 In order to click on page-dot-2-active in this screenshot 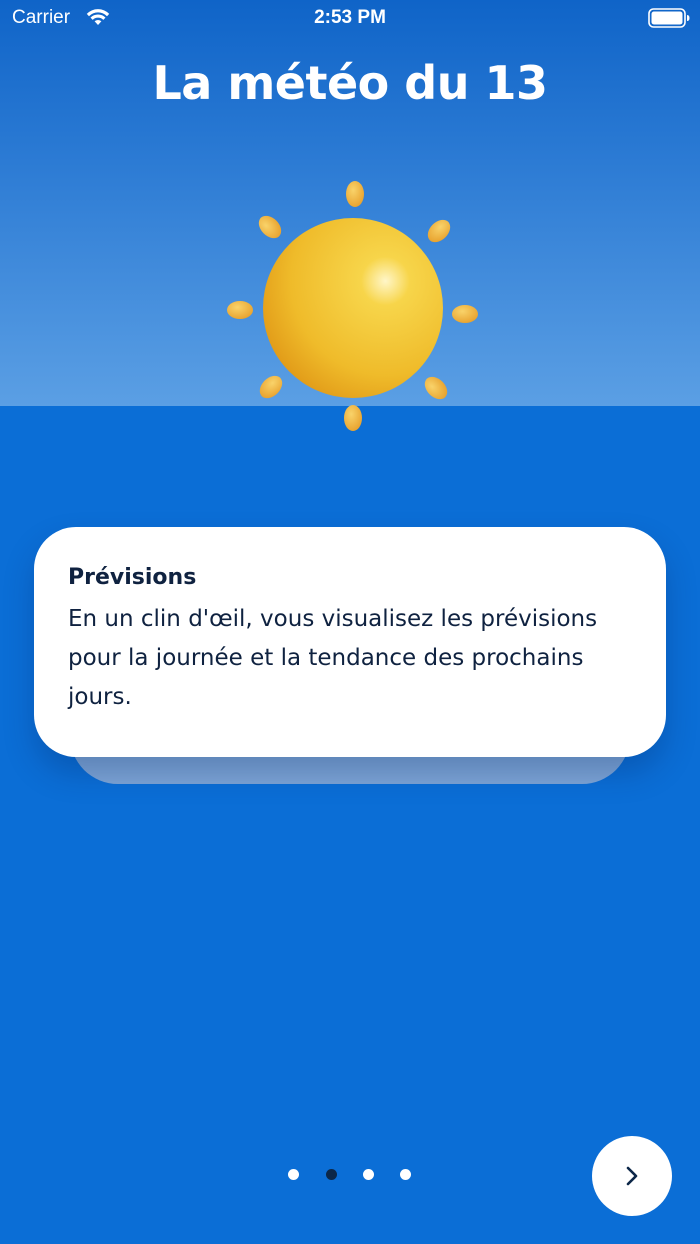, I will do `click(331, 1174)`.